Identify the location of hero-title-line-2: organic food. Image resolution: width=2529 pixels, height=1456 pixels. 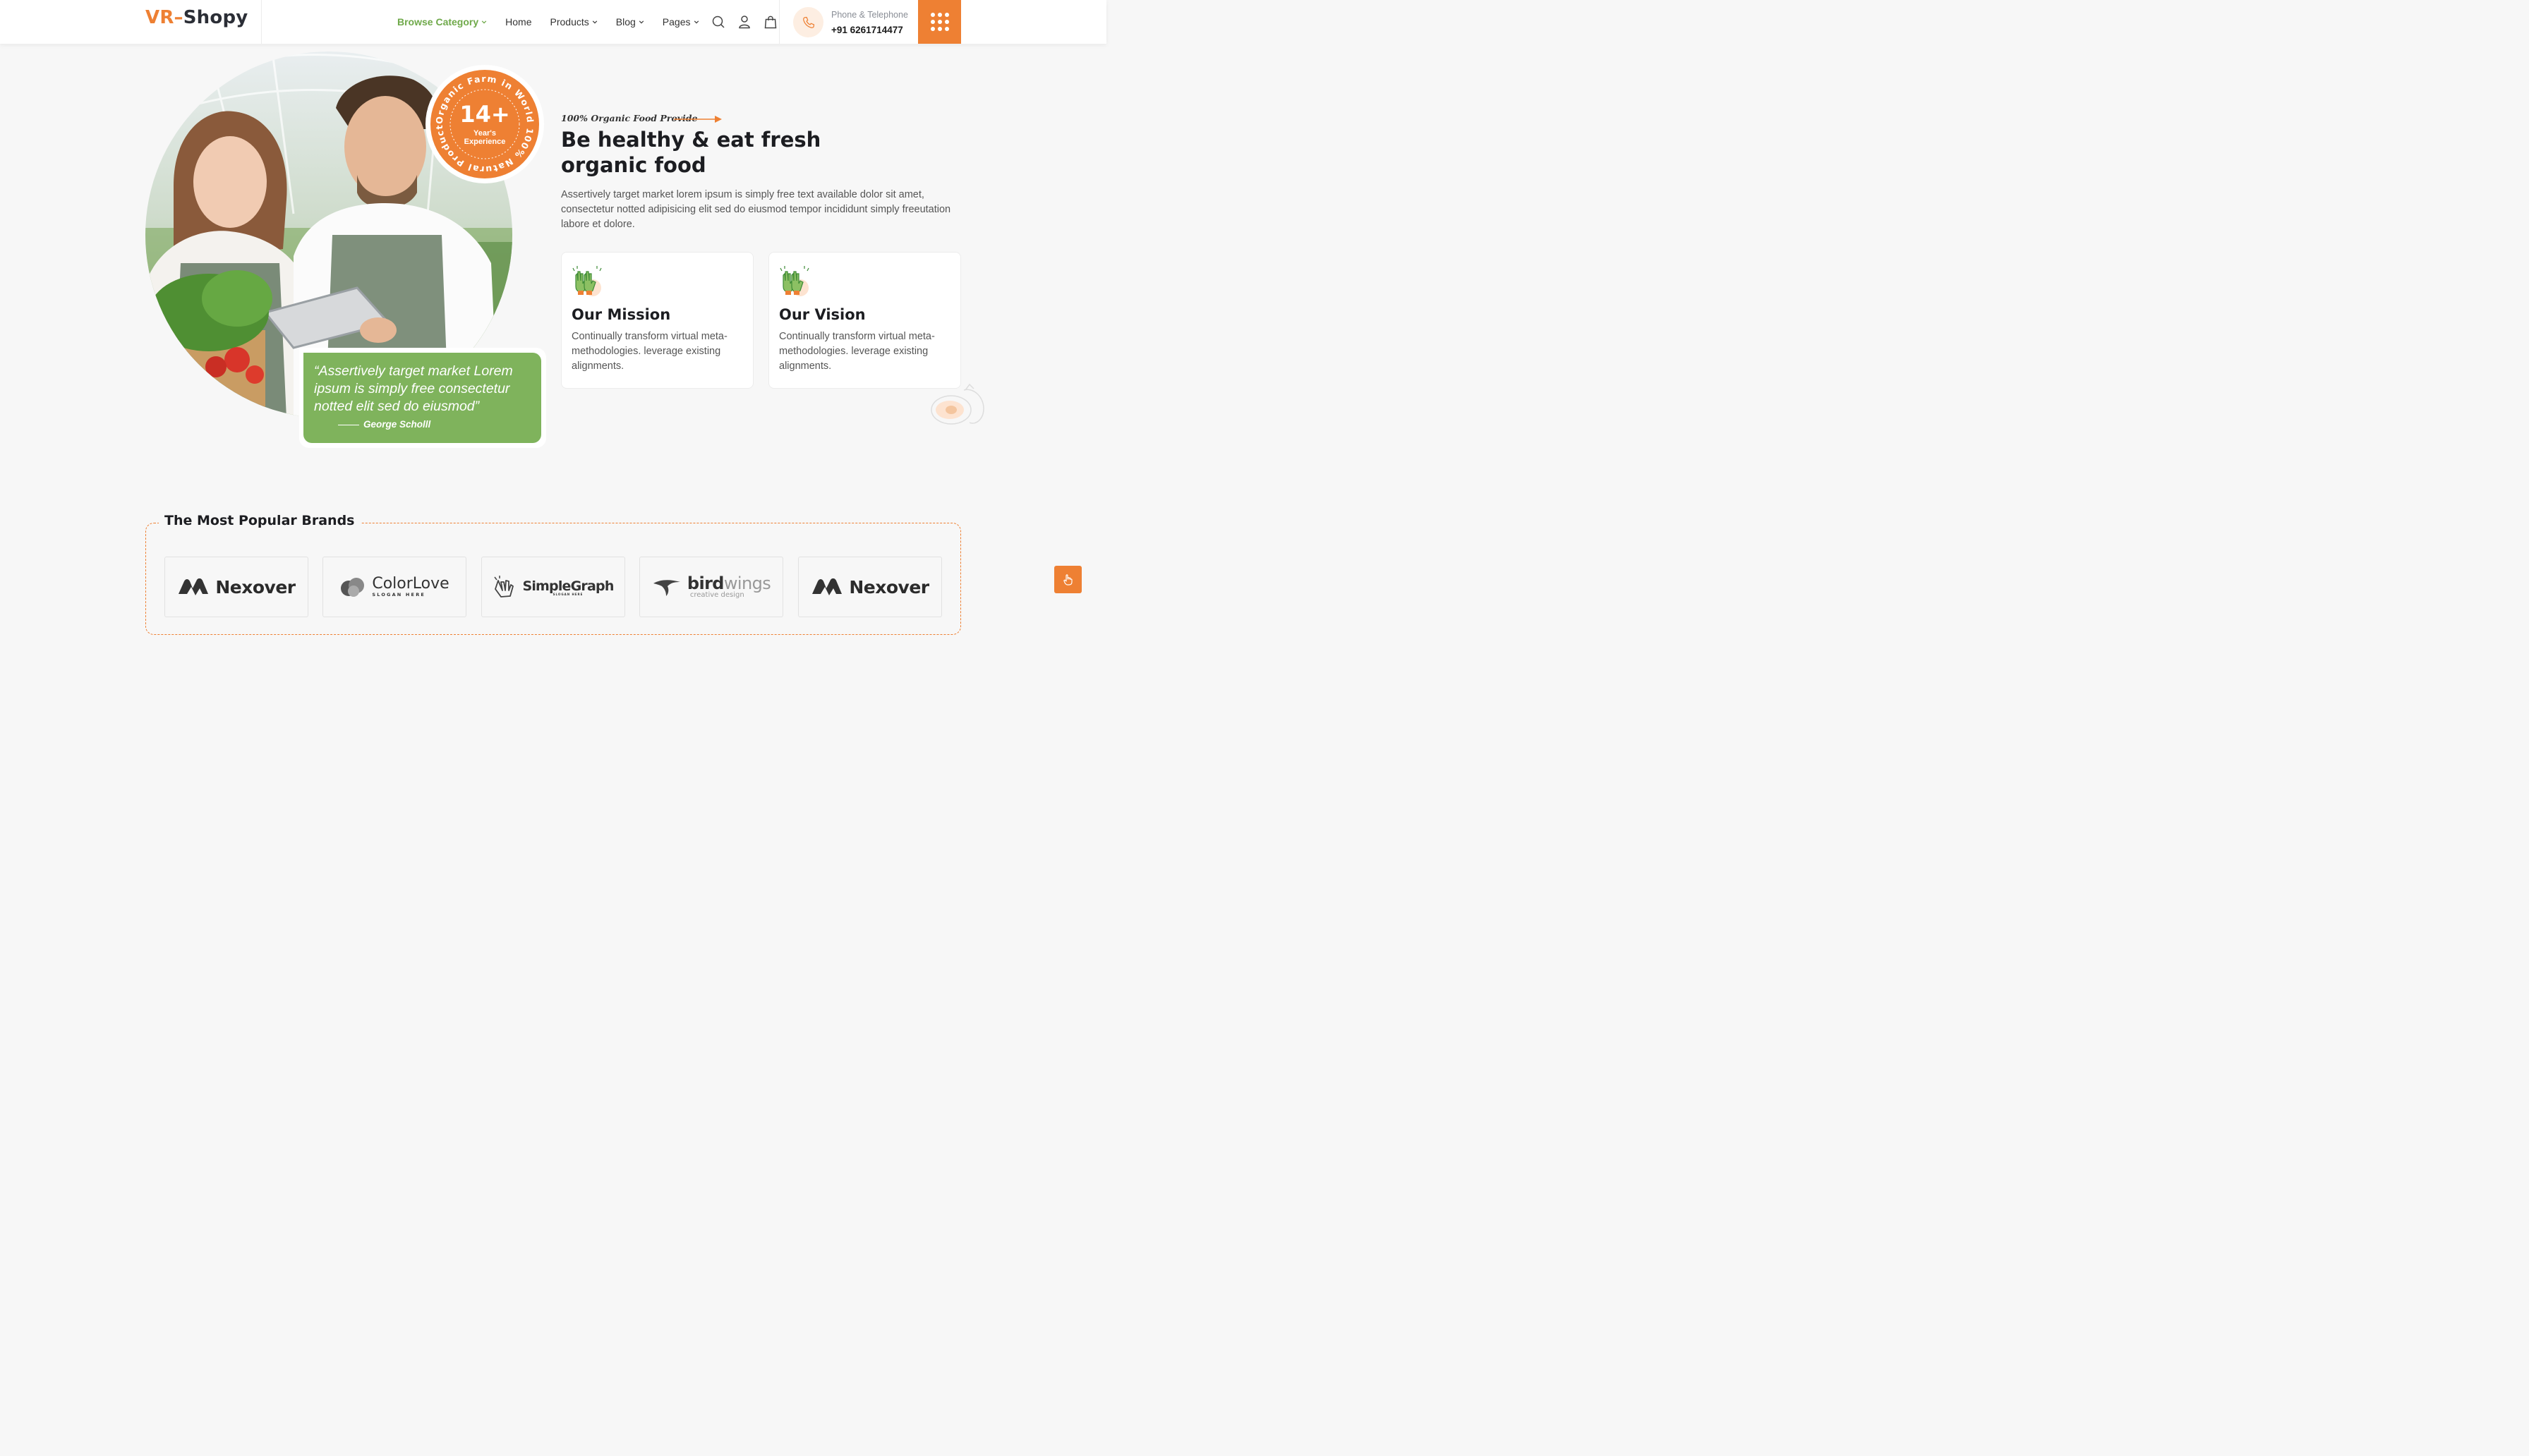
(633, 165).